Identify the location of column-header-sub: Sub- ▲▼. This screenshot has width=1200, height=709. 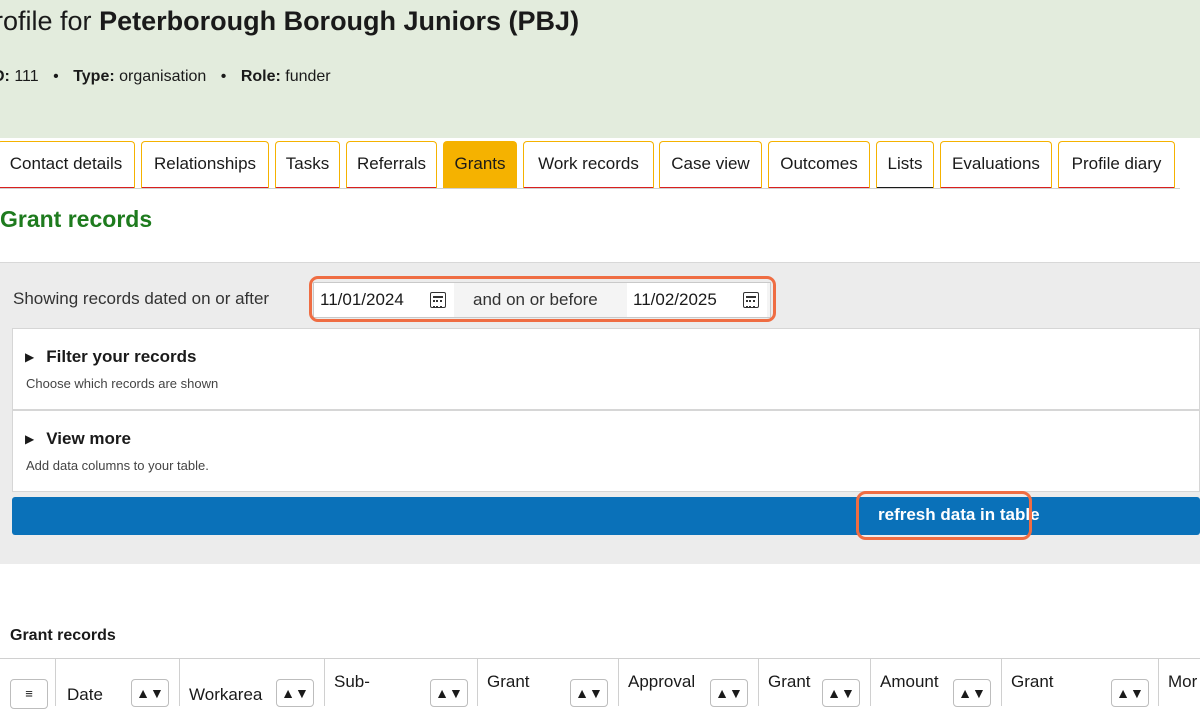
(401, 683).